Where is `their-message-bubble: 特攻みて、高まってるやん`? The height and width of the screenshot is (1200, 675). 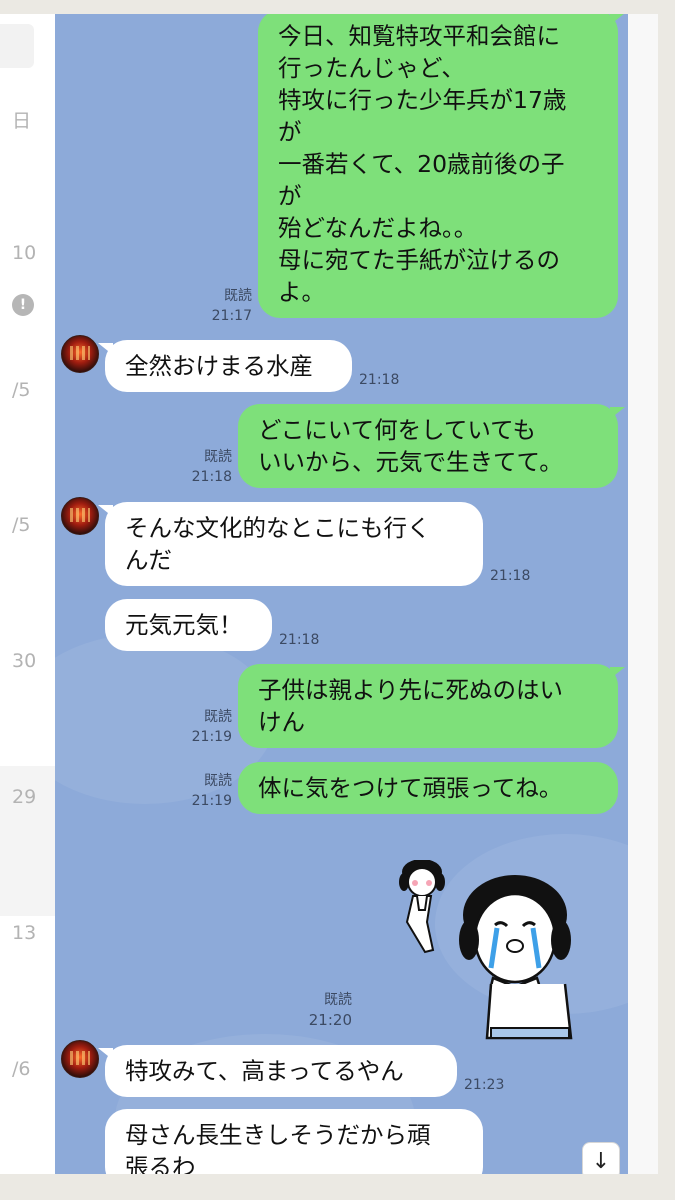 their-message-bubble: 特攻みて、高まってるやん is located at coordinates (277, 1071).